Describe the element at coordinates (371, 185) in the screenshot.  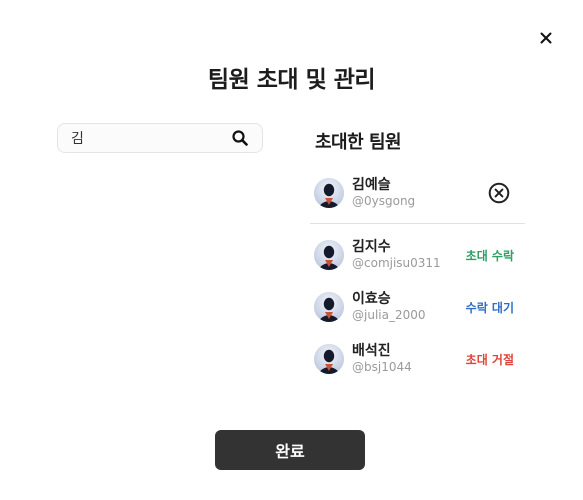
I see `member-name: 김예슬` at that location.